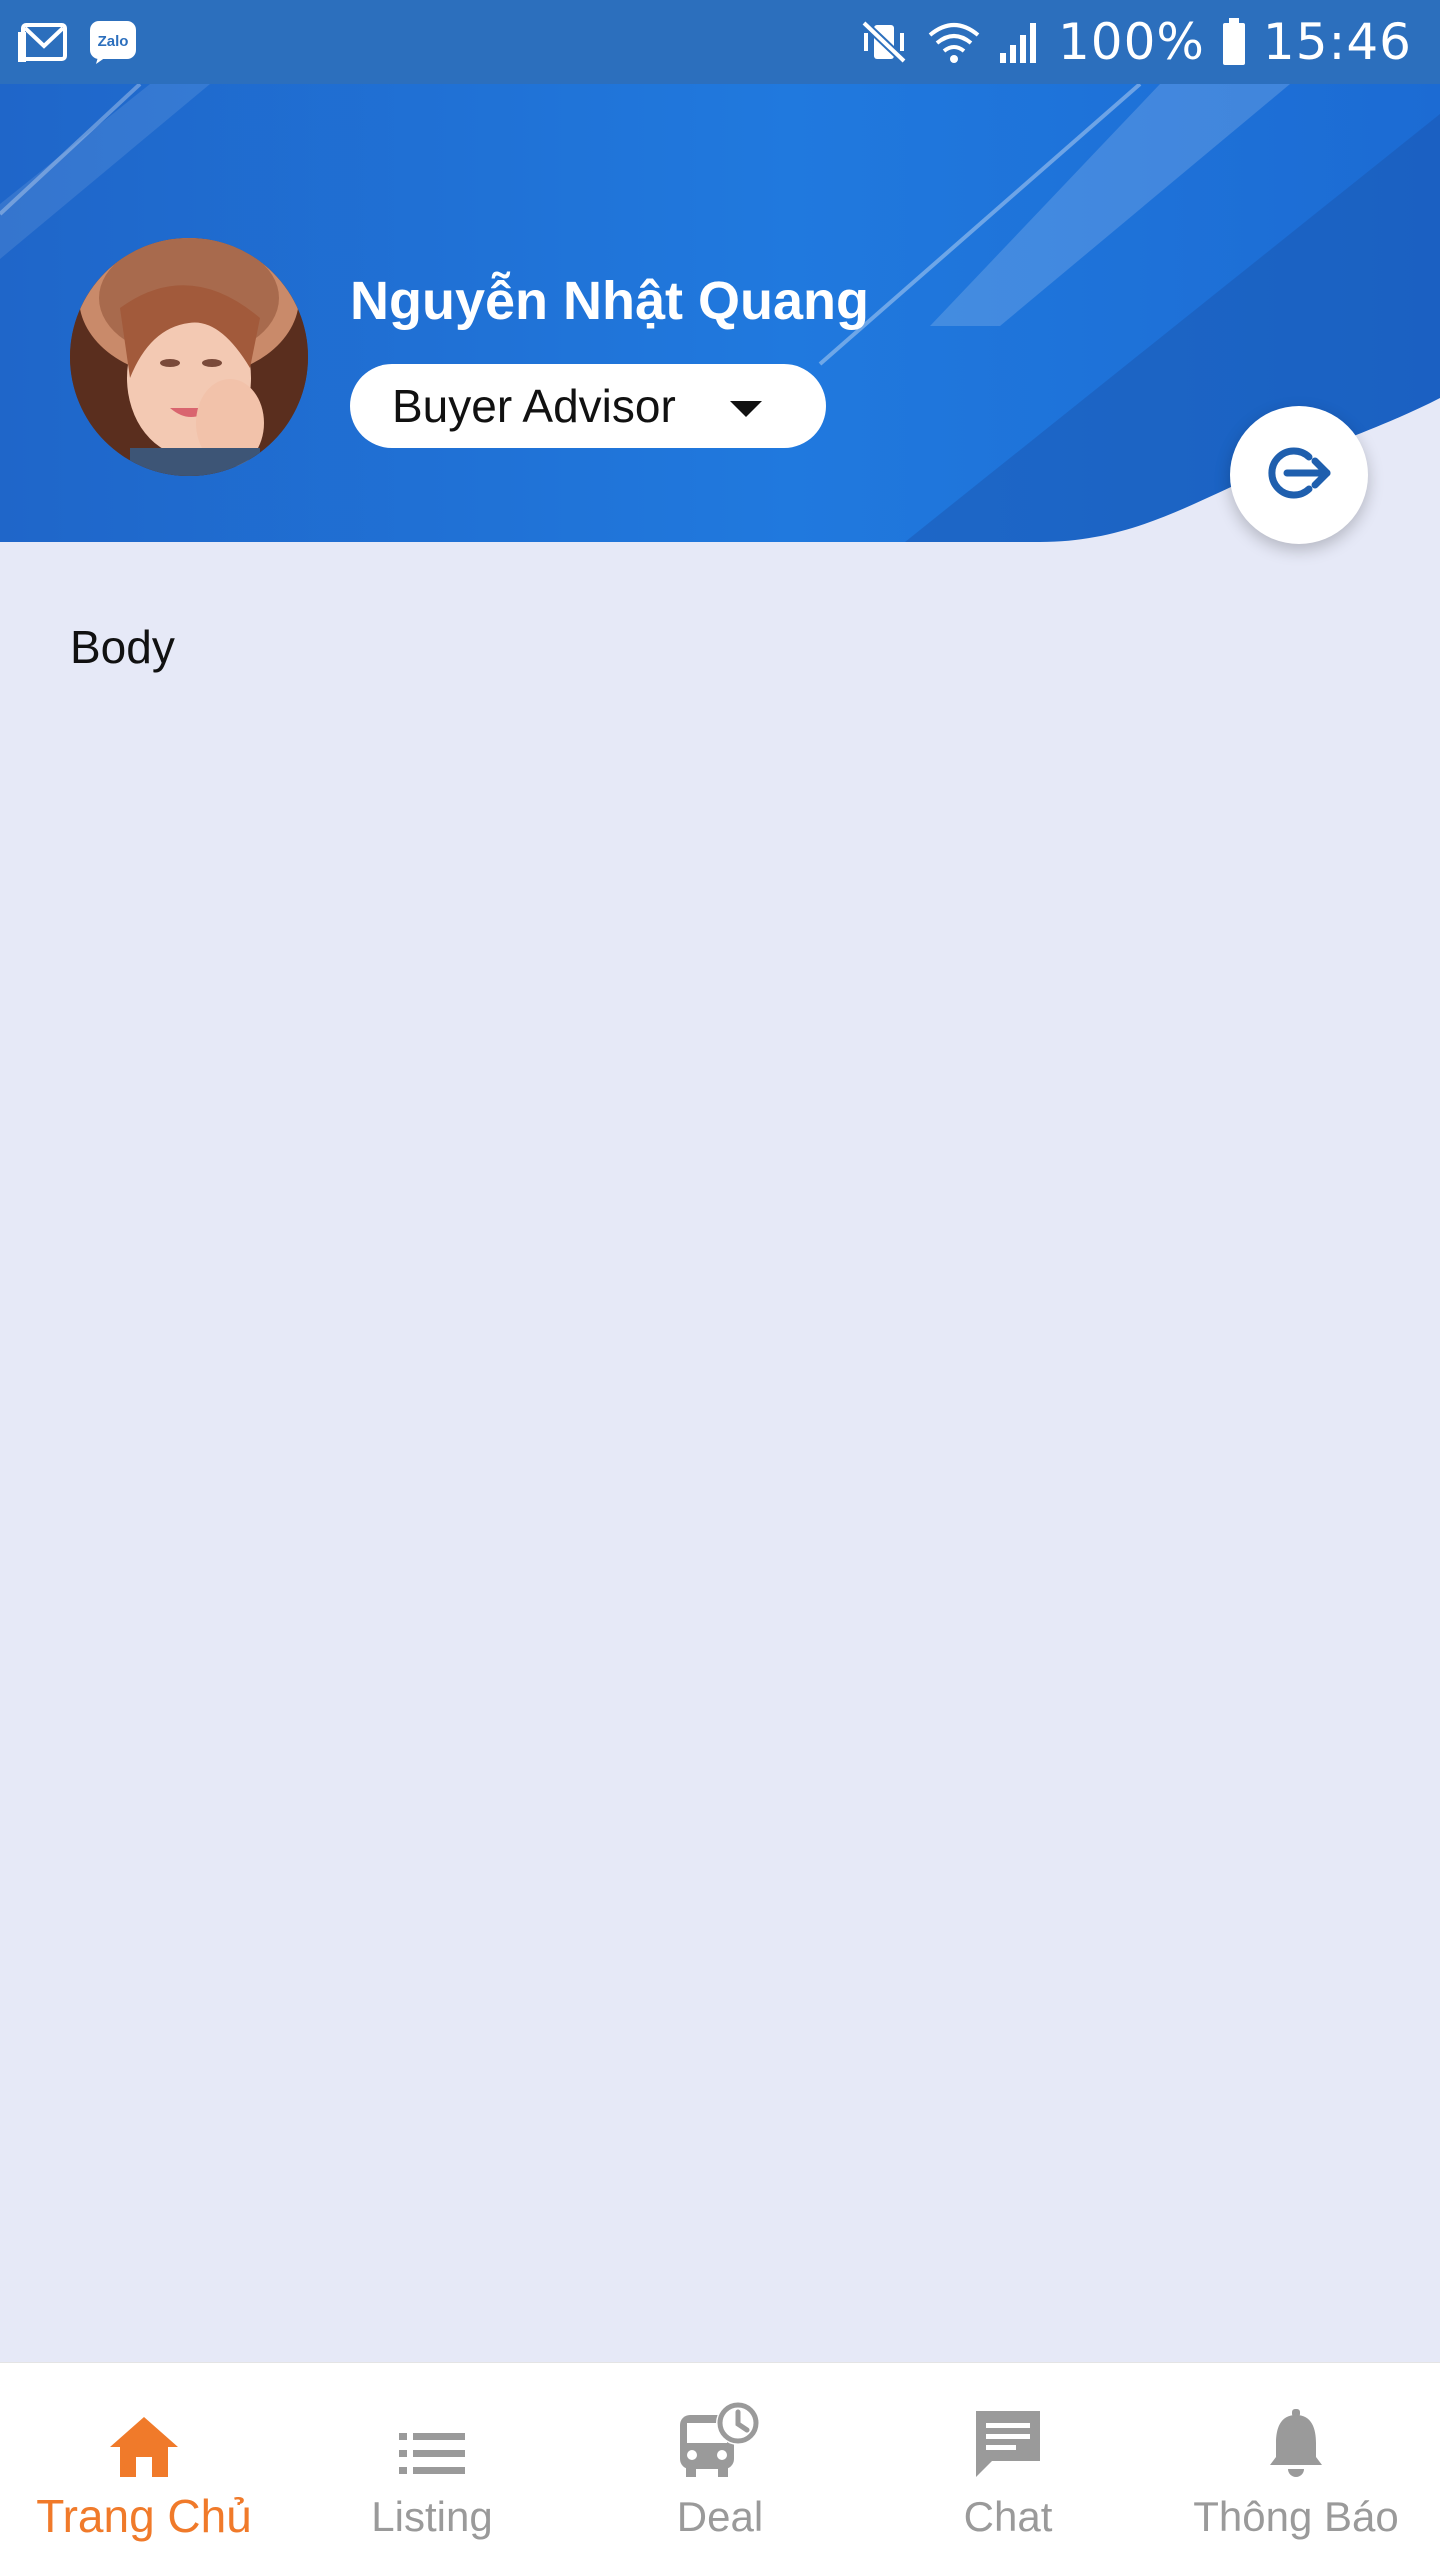 Image resolution: width=1440 pixels, height=2560 pixels. Describe the element at coordinates (144, 2516) in the screenshot. I see `tab-label: Trang Chủ` at that location.